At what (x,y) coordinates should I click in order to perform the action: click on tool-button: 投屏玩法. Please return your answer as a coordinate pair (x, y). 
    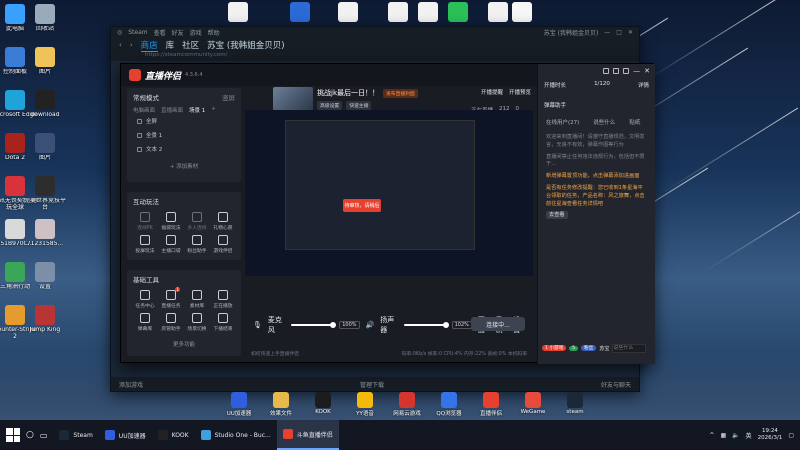
    Looking at the image, I should click on (145, 244).